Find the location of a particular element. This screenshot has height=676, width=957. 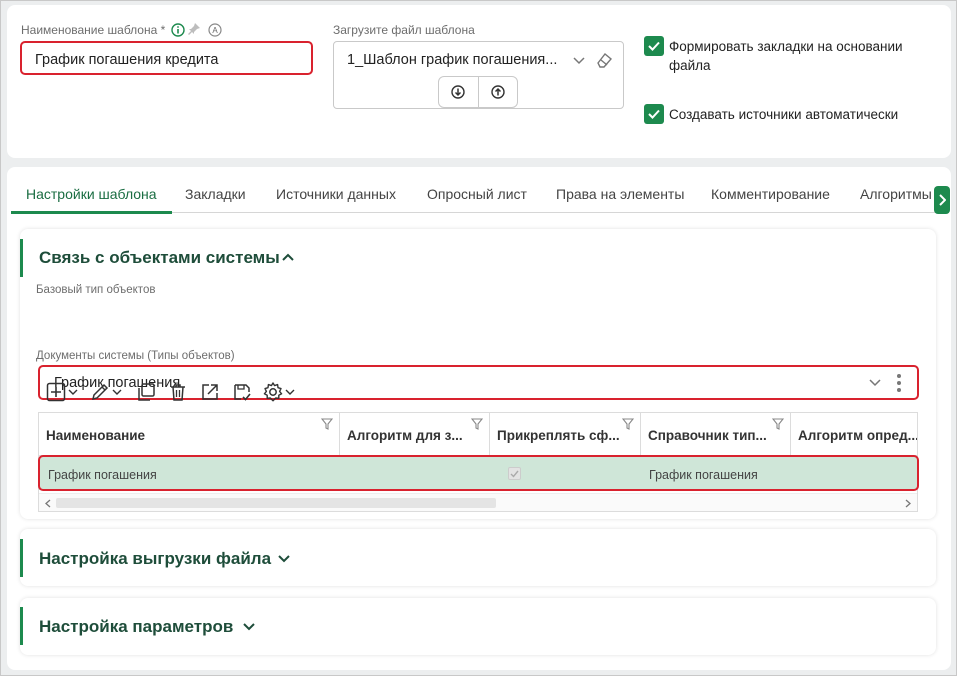

trash-icon is located at coordinates (178, 392).